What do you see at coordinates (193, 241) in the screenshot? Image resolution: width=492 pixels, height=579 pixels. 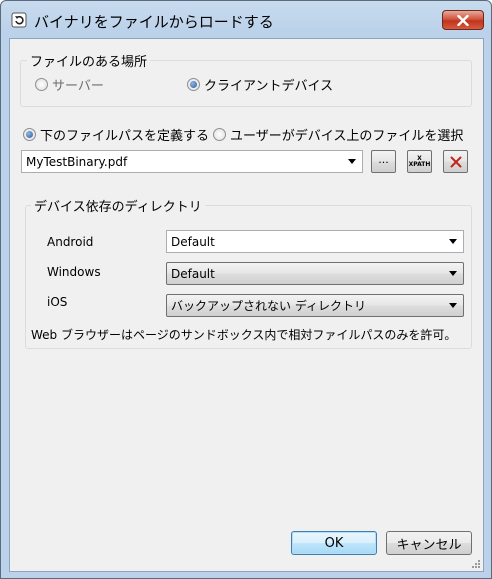 I see `android-dir-value: Default` at bounding box center [193, 241].